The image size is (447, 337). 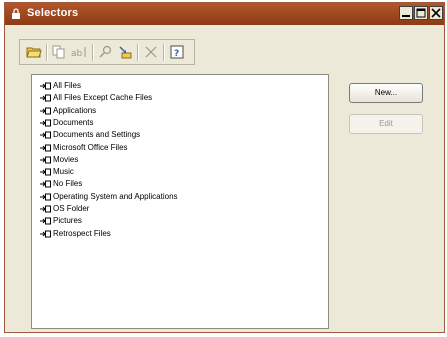 I want to click on move-button, so click(x=125, y=52).